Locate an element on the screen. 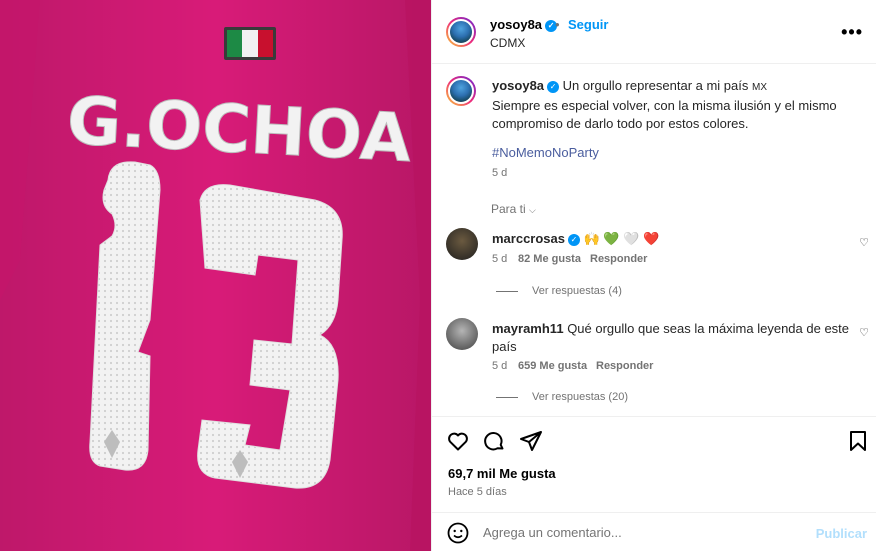 This screenshot has width=876, height=551. follow-button: Seguir is located at coordinates (588, 24).